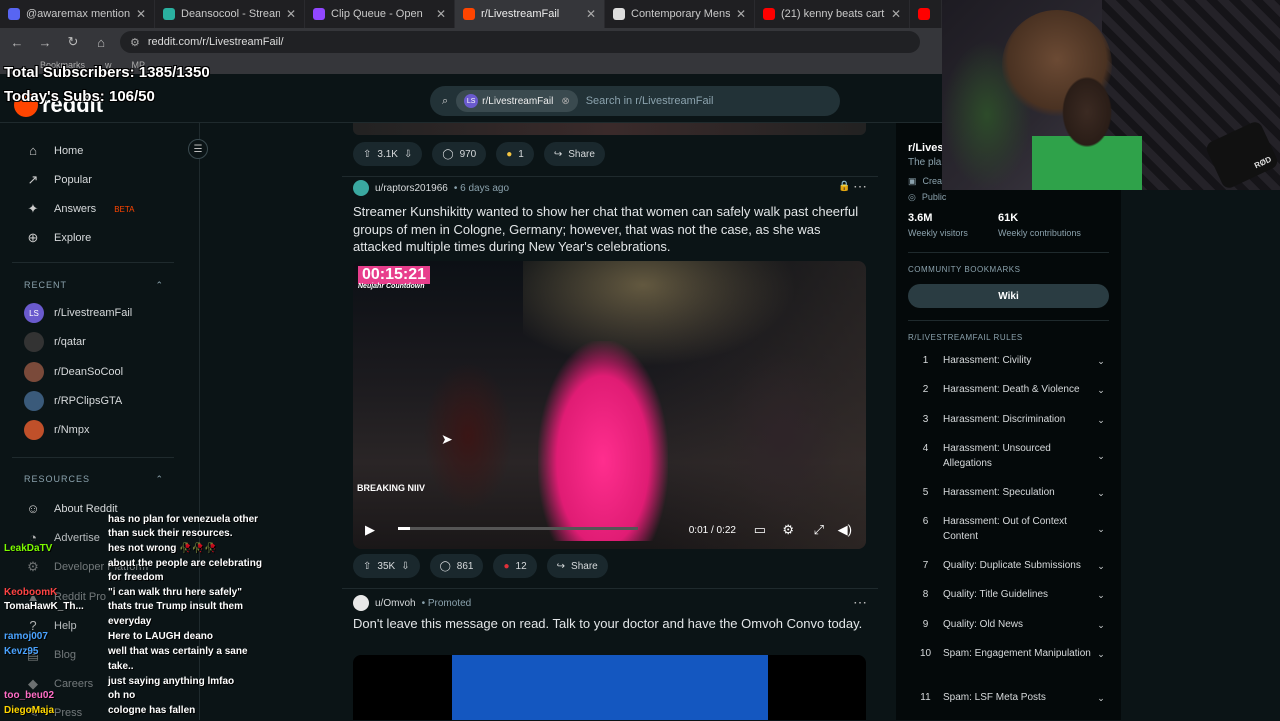  What do you see at coordinates (361, 603) in the screenshot?
I see `advertiser-avatar` at bounding box center [361, 603].